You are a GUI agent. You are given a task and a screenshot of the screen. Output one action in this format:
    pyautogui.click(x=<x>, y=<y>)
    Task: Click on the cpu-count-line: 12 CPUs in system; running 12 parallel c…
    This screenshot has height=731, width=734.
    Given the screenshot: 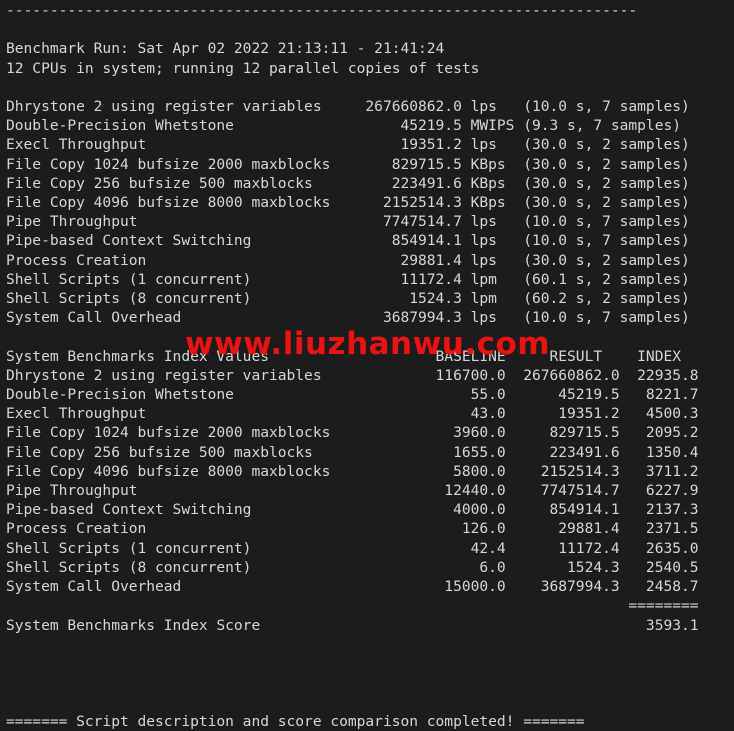 What is the action you would take?
    pyautogui.click(x=243, y=68)
    